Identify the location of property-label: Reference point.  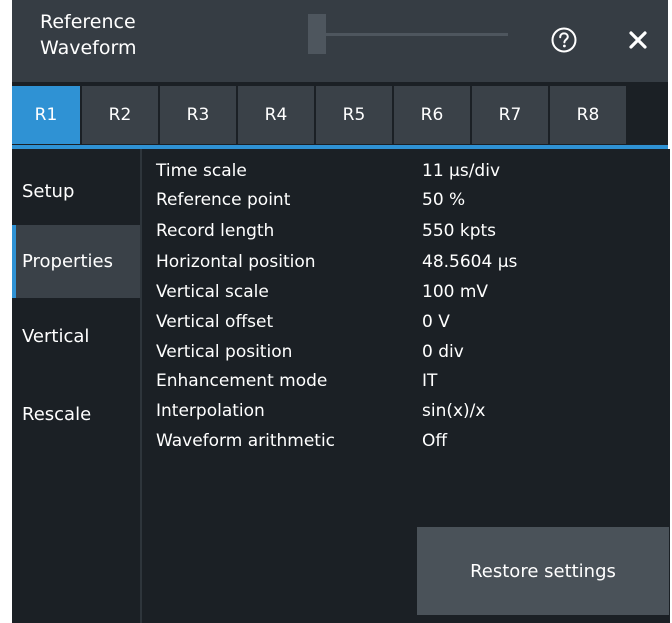
(223, 200).